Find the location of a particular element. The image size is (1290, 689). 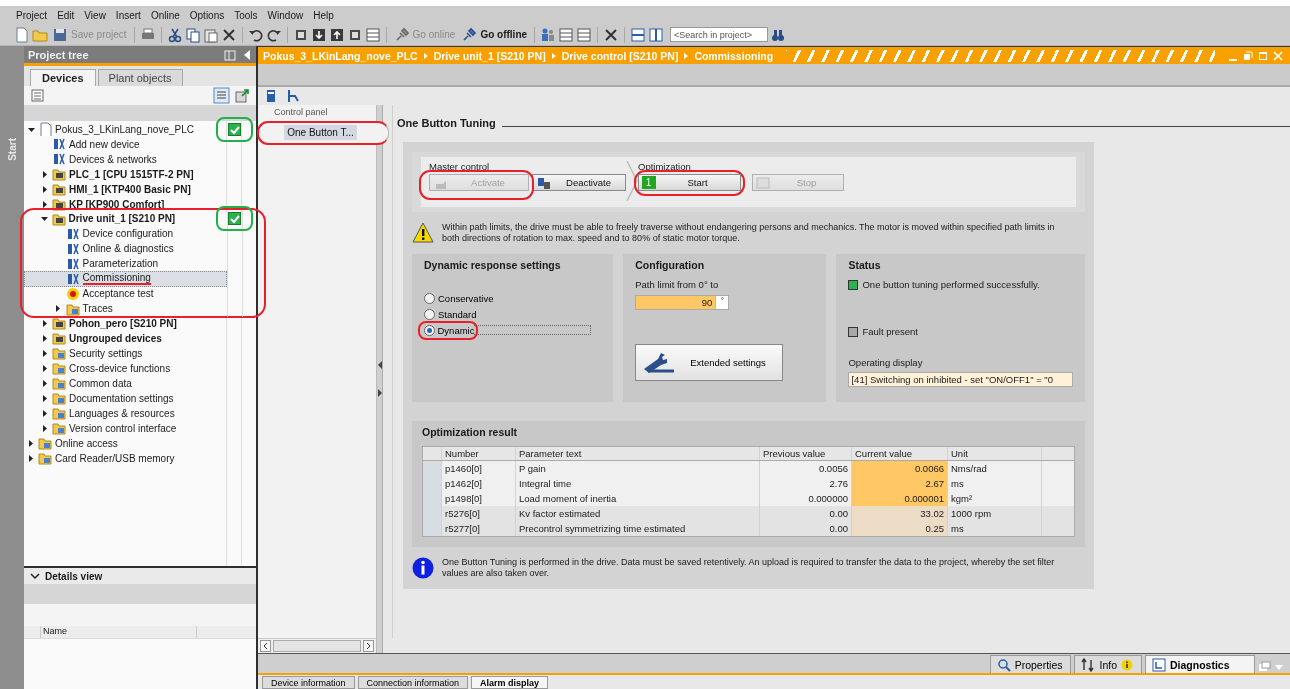

tree-item: Ungrouped devices is located at coordinates (125, 338).